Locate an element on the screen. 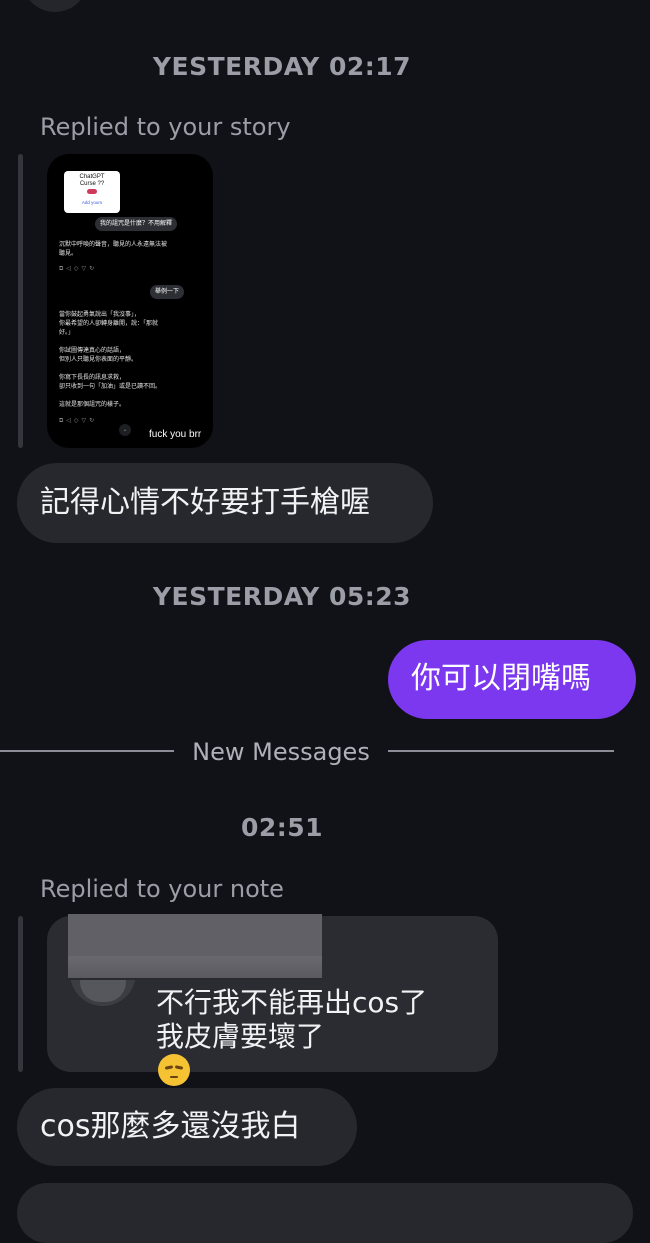 The image size is (650, 1243). sticker-avatars-icon is located at coordinates (92, 191).